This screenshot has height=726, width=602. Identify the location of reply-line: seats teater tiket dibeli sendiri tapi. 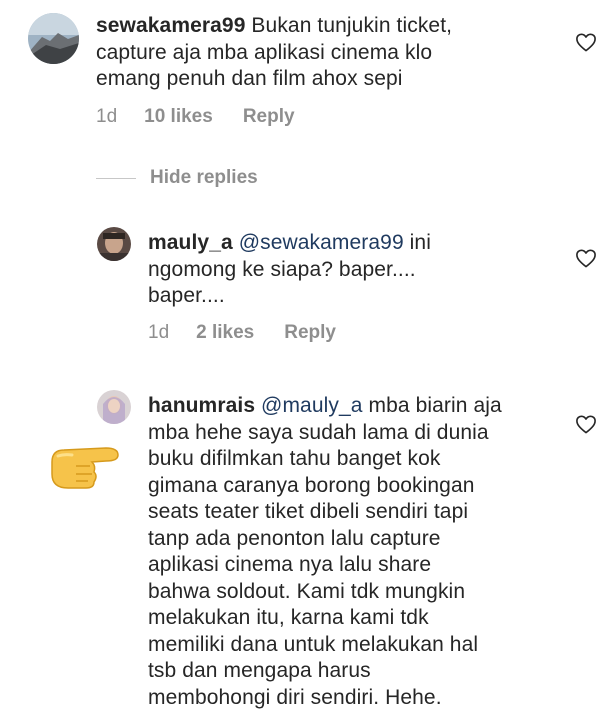
(308, 511).